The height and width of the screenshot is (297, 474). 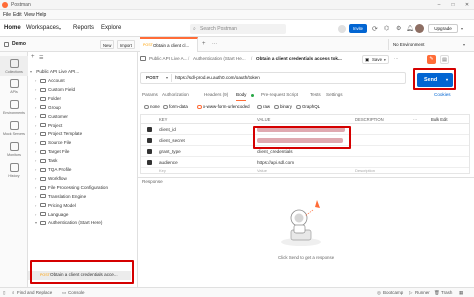 What do you see at coordinates (90, 161) in the screenshot?
I see `folder-row: › Task` at bounding box center [90, 161].